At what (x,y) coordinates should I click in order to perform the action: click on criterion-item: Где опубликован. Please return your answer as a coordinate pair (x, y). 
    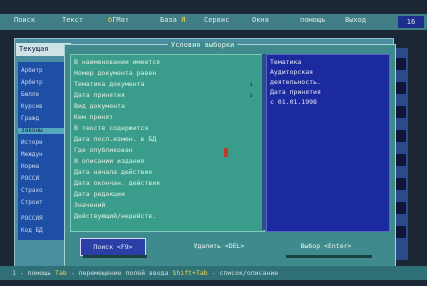
    Looking at the image, I should click on (103, 150).